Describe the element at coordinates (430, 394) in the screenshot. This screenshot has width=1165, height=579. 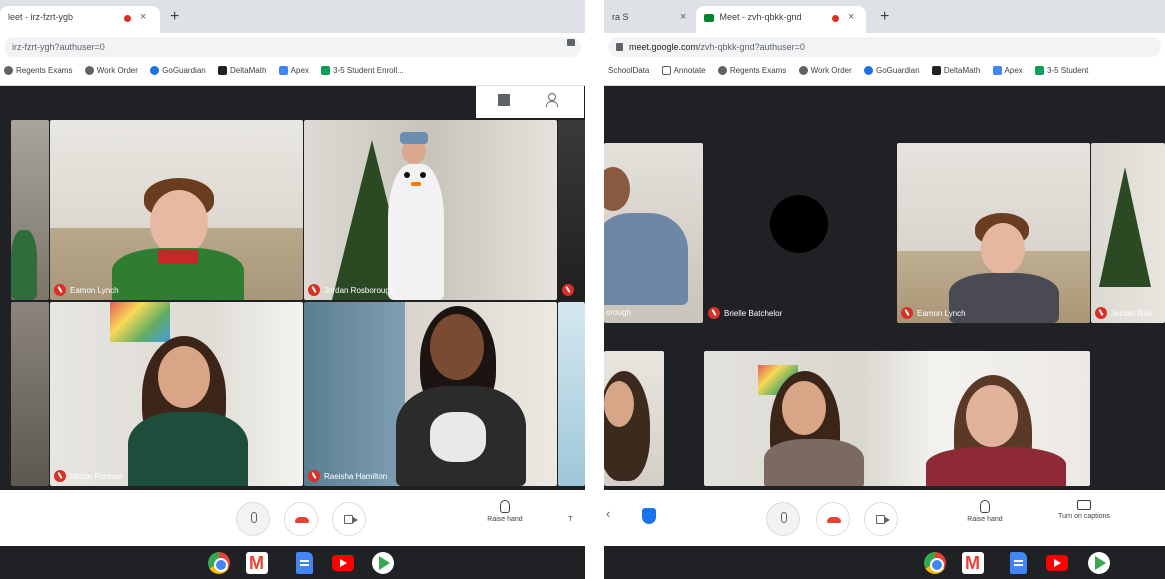
I see `video-tile-raeisha: Raeisha Hamilton` at that location.